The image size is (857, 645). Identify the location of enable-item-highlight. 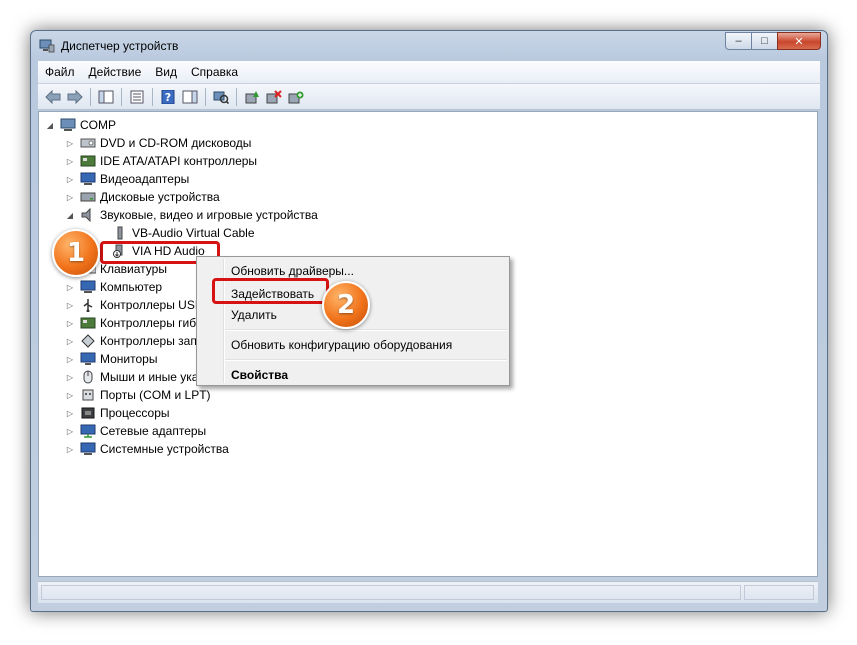
(270, 291).